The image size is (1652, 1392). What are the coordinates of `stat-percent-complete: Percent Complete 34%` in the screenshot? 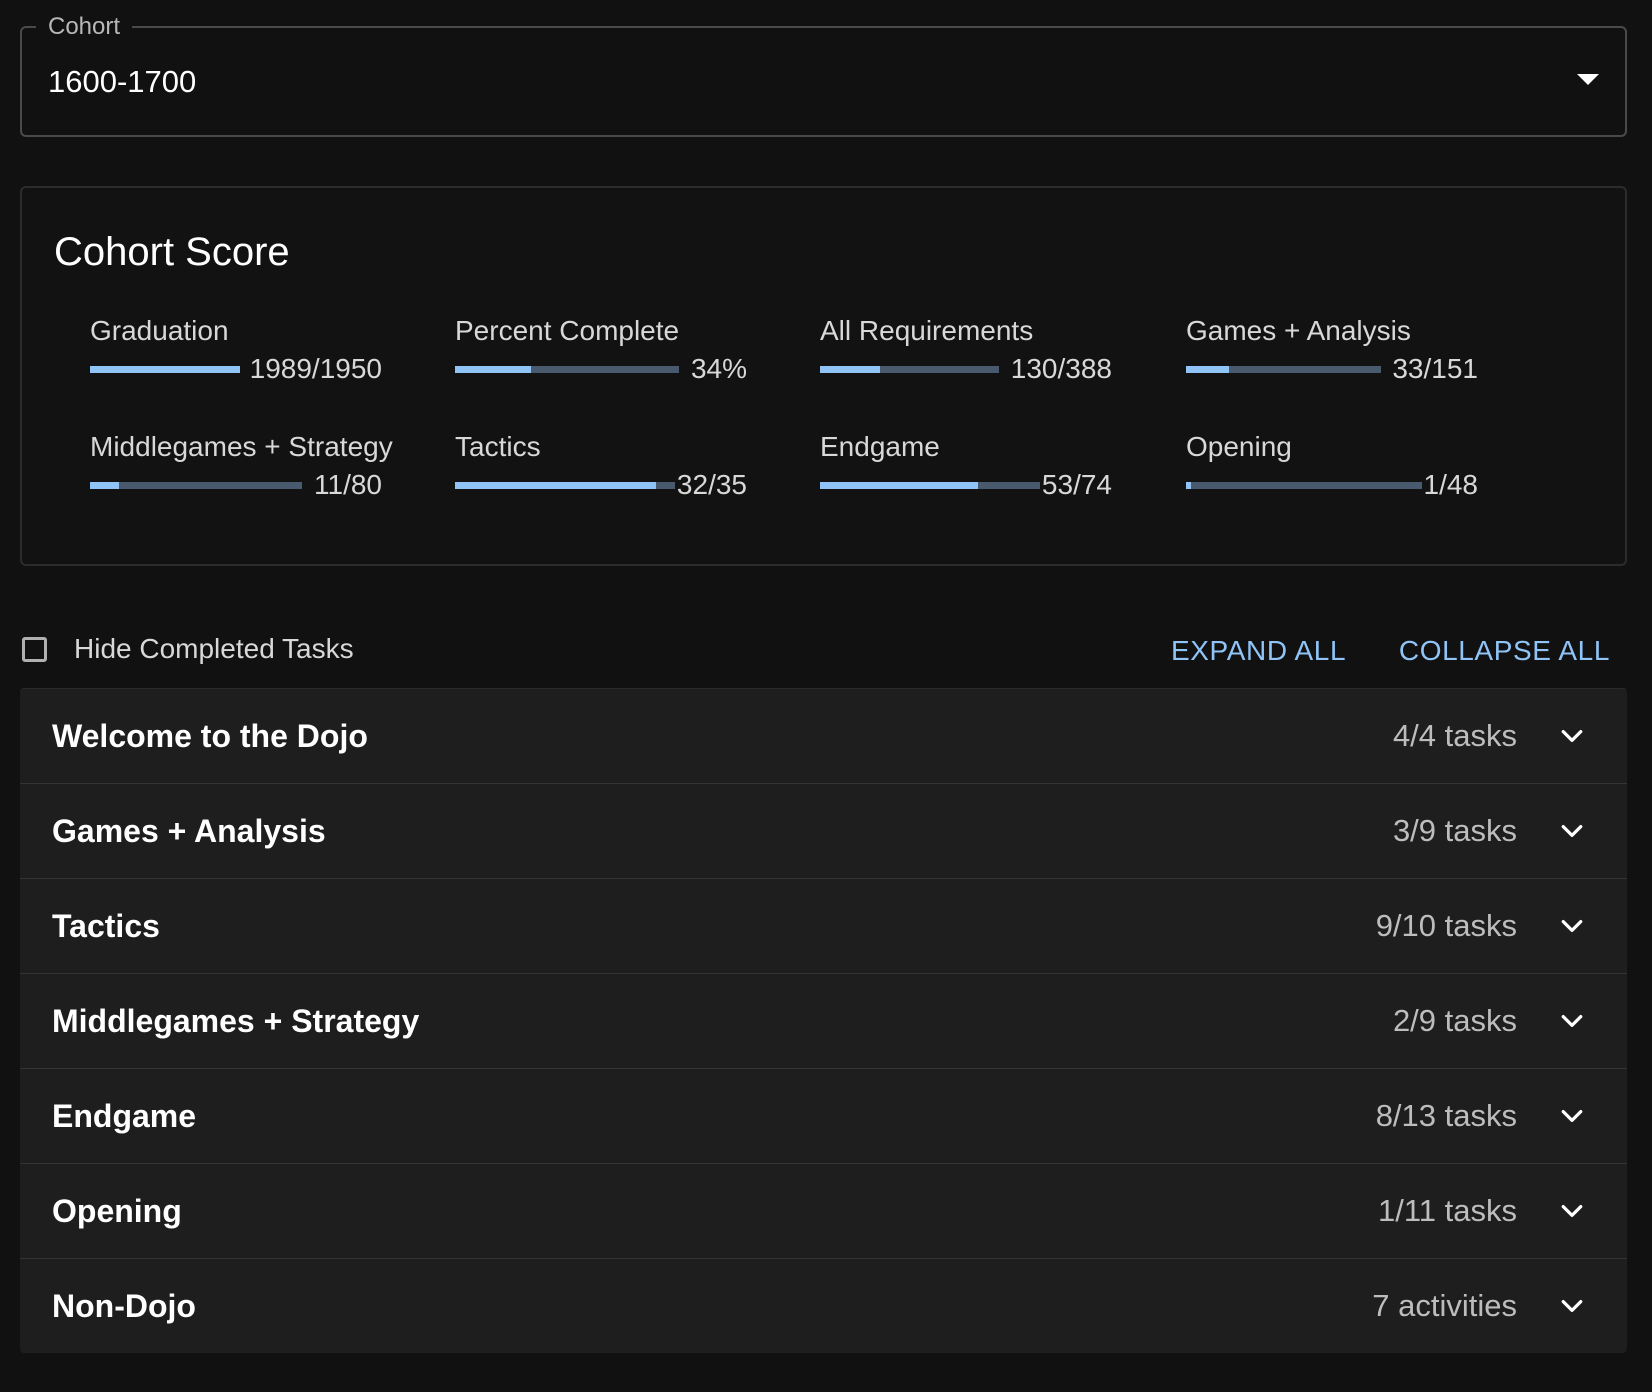 It's located at (601, 354).